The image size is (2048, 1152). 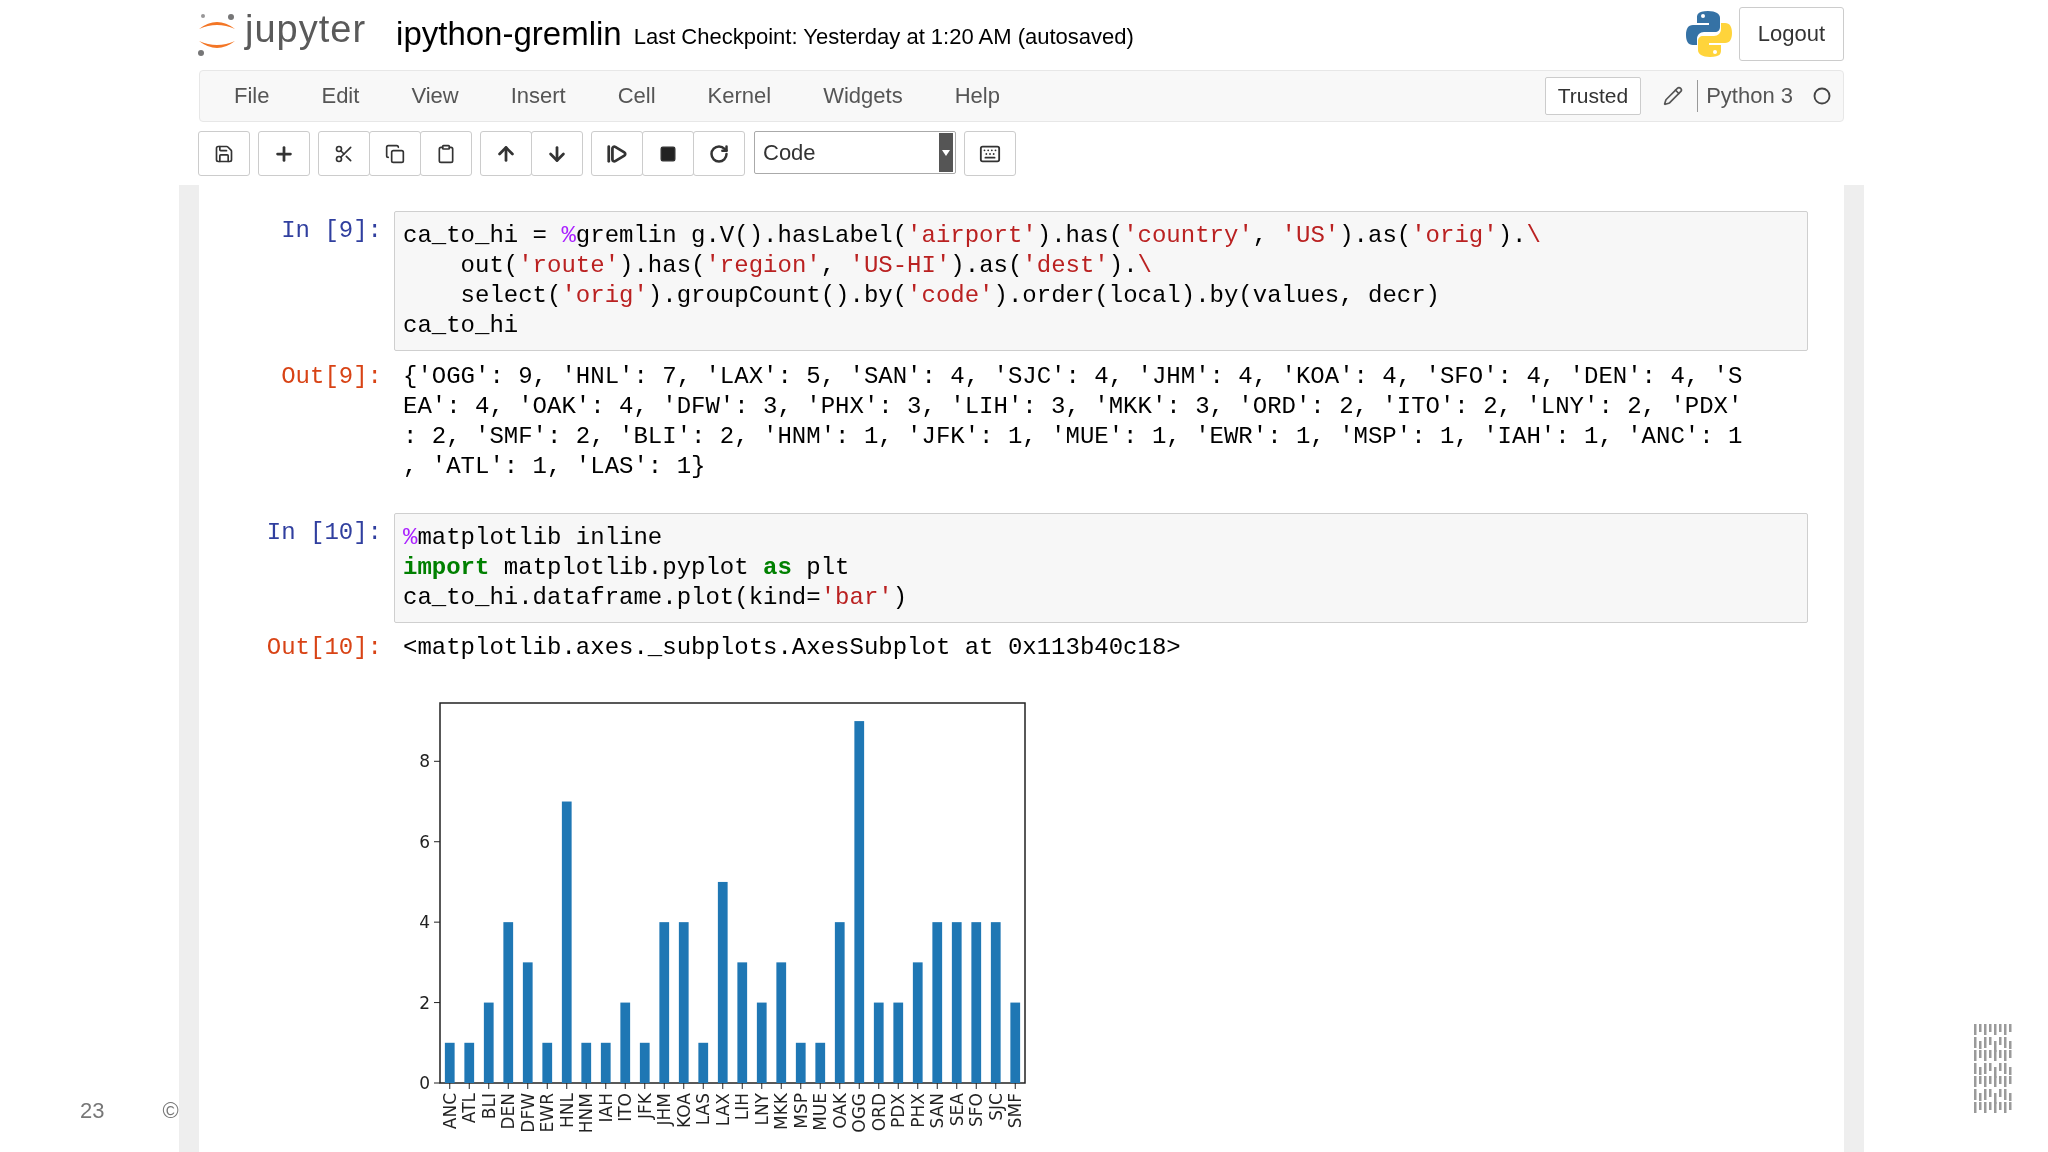 I want to click on y-tick-label: 6, so click(x=424, y=841).